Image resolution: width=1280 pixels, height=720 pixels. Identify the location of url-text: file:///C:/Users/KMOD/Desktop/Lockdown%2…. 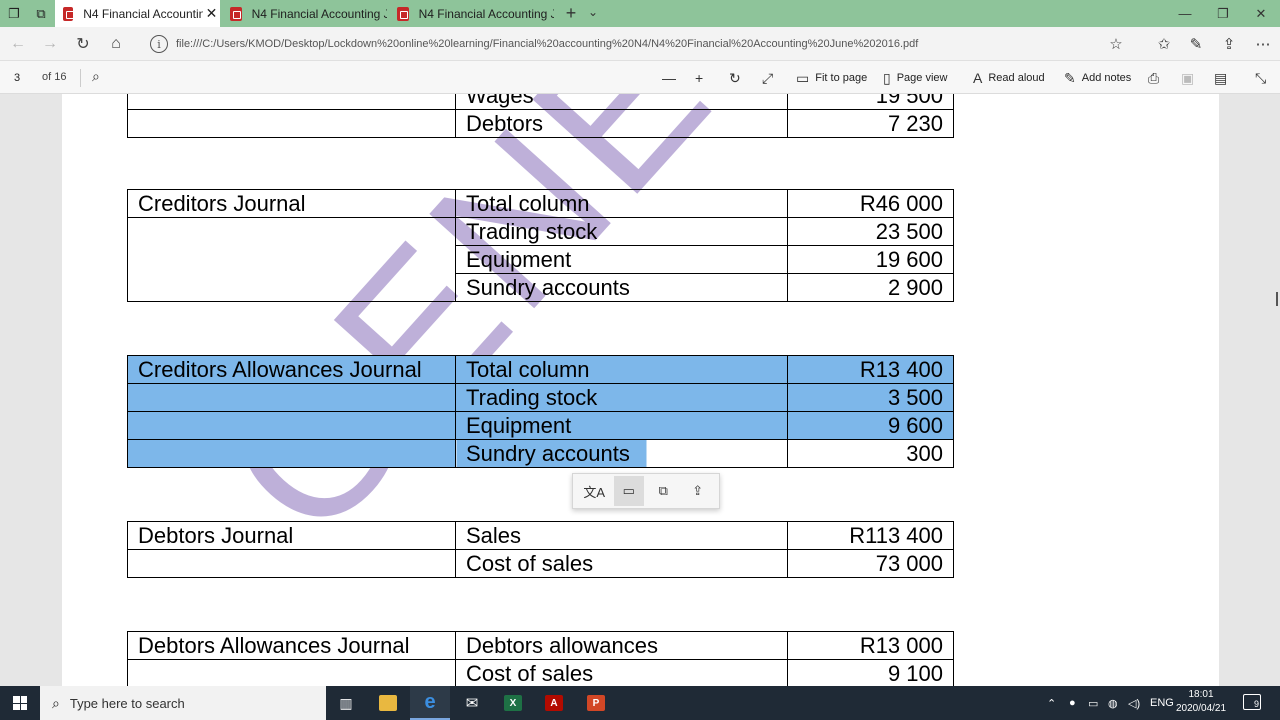
(547, 44).